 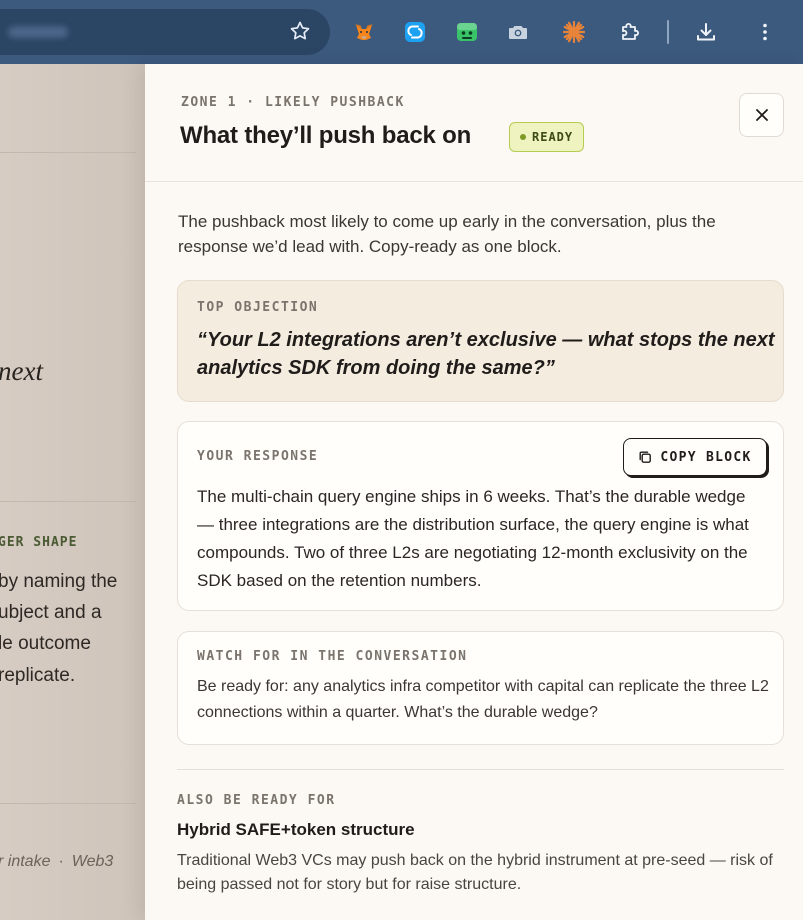 I want to click on also-ready-title: Hybrid SAFE+token structure, so click(x=296, y=829).